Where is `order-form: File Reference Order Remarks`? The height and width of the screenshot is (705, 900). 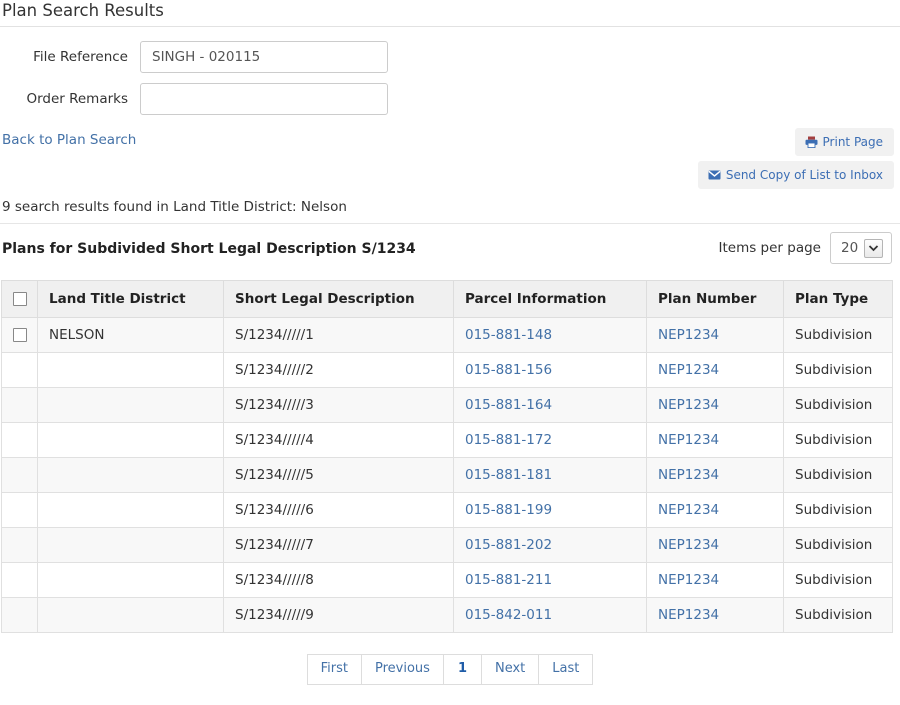
order-form: File Reference Order Remarks is located at coordinates (450, 71).